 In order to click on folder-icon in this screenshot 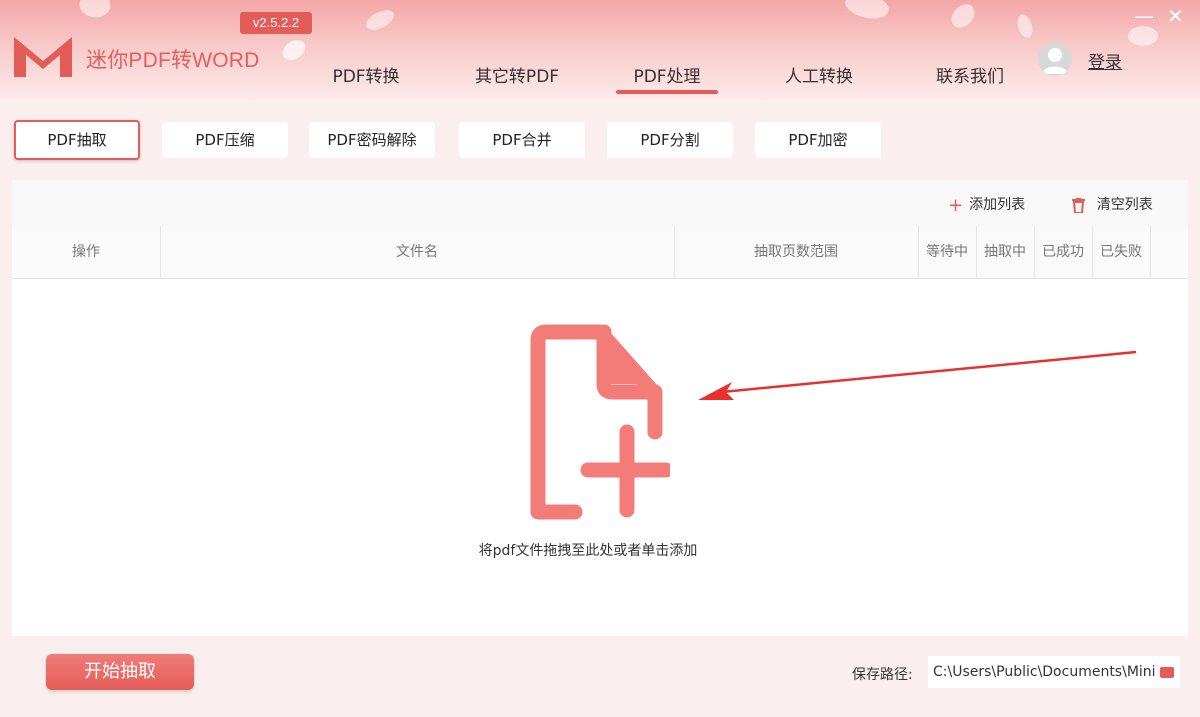, I will do `click(1167, 672)`.